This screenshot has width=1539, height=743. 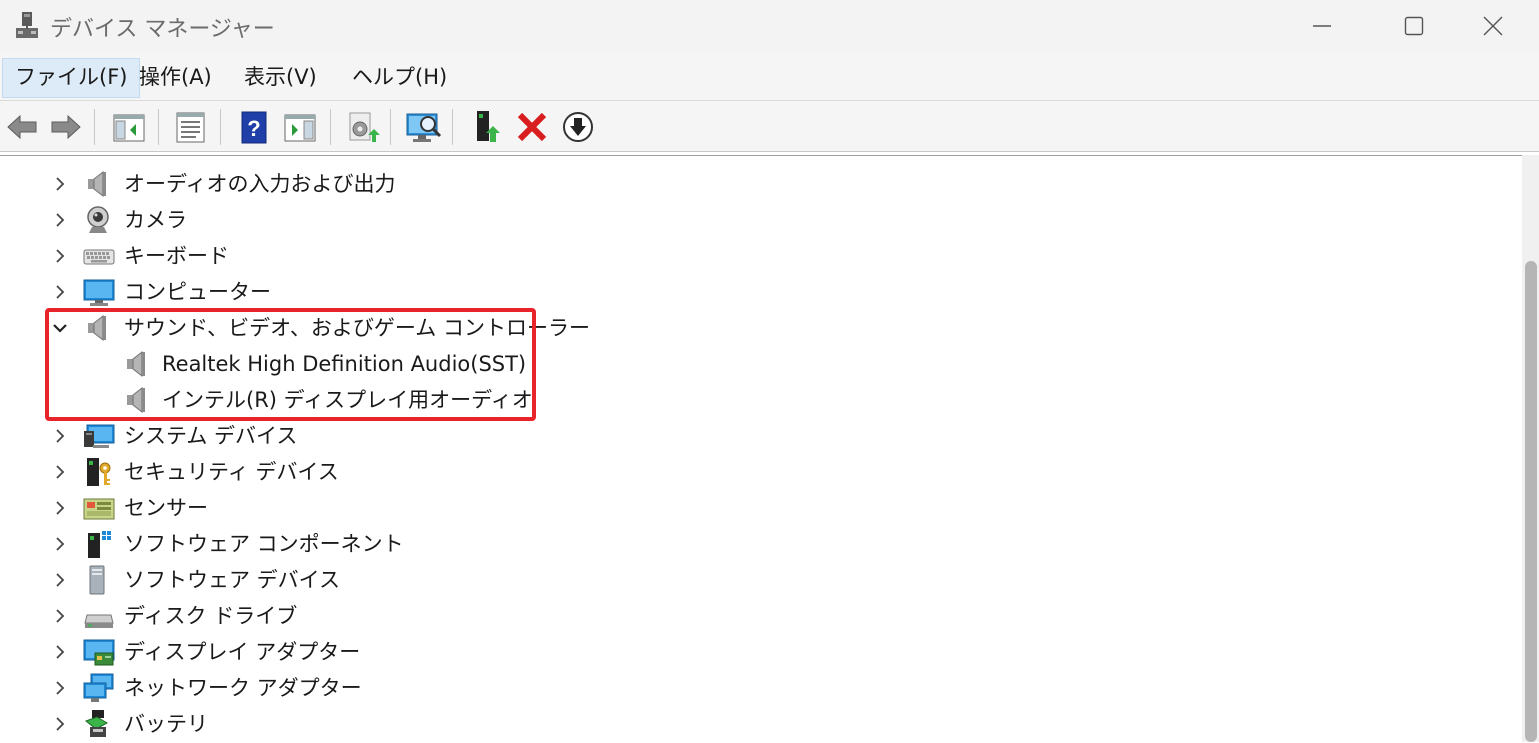 What do you see at coordinates (750, 580) in the screenshot?
I see `tree-item-software-devices: ソフトウェア デバイス` at bounding box center [750, 580].